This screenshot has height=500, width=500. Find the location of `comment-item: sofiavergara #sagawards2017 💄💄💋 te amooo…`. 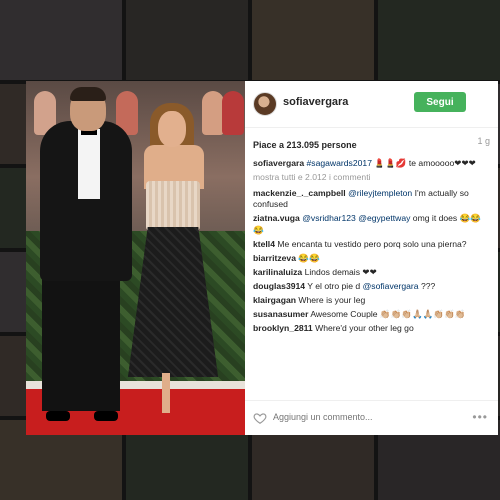

comment-item: sofiavergara #sagawards2017 💄💄💋 te amooo… is located at coordinates (371, 164).